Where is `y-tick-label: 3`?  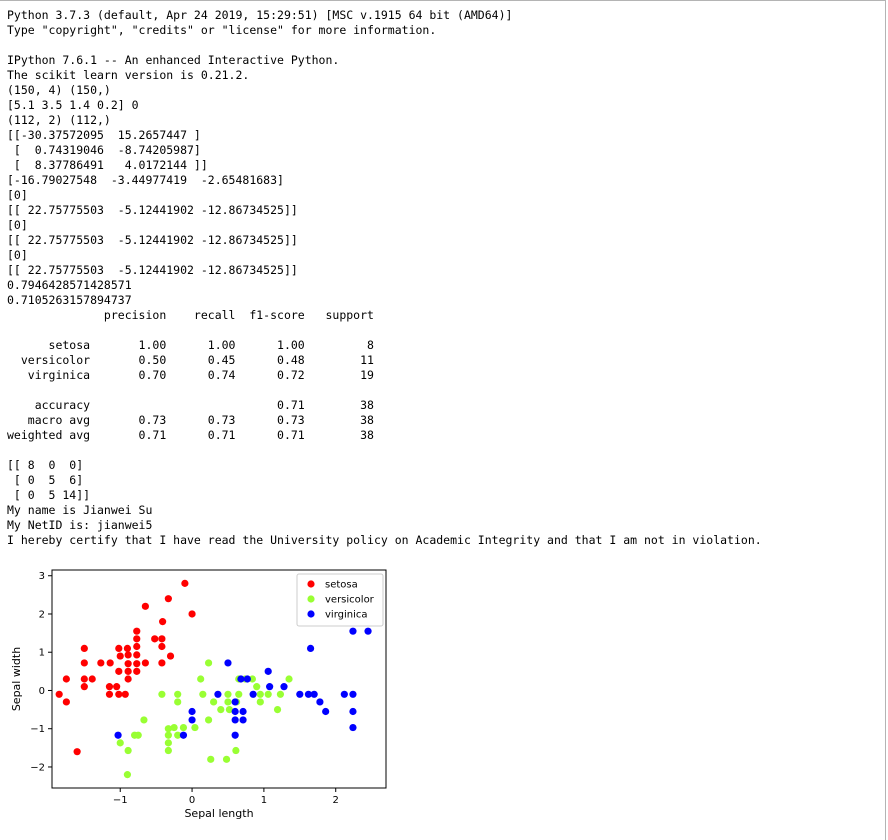
y-tick-label: 3 is located at coordinates (42, 576).